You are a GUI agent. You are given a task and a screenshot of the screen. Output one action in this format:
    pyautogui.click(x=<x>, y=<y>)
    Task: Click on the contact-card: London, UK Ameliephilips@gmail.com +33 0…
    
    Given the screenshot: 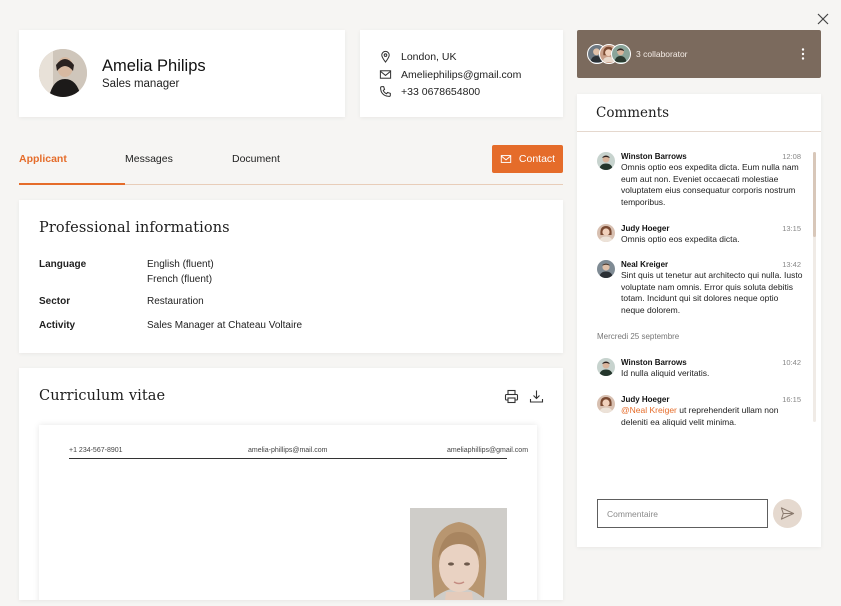 What is the action you would take?
    pyautogui.click(x=461, y=73)
    